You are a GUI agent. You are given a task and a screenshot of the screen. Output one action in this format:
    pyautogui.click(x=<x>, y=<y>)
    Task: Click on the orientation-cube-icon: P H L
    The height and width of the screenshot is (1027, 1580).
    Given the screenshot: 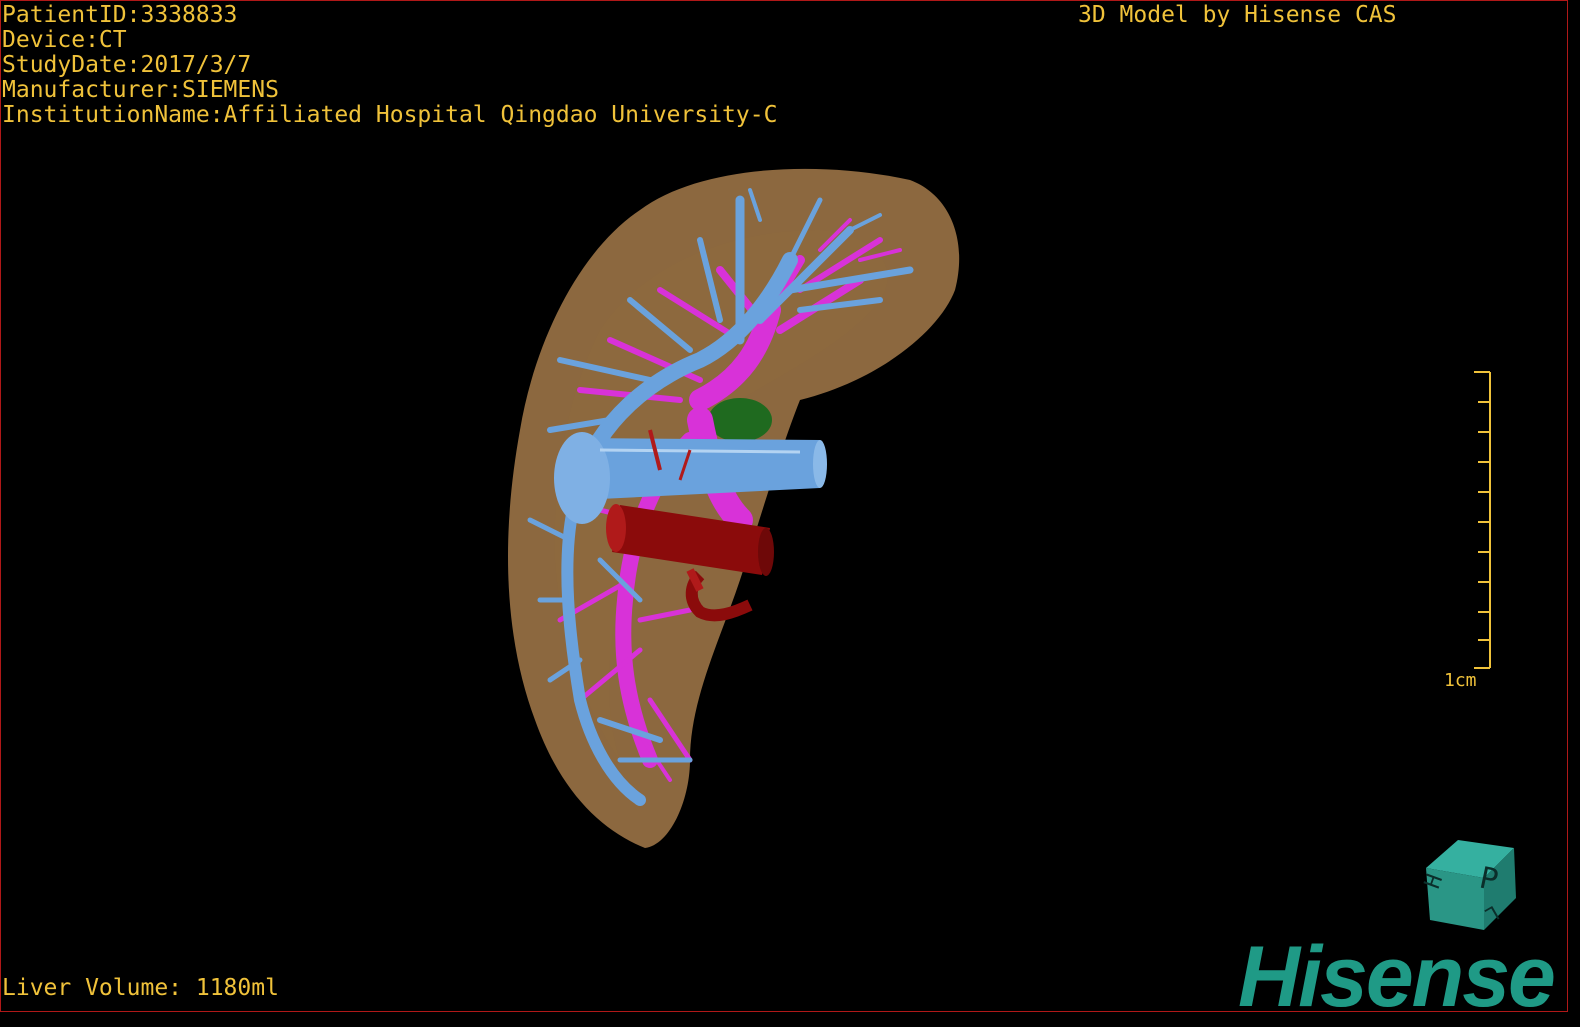 What is the action you would take?
    pyautogui.click(x=1468, y=885)
    